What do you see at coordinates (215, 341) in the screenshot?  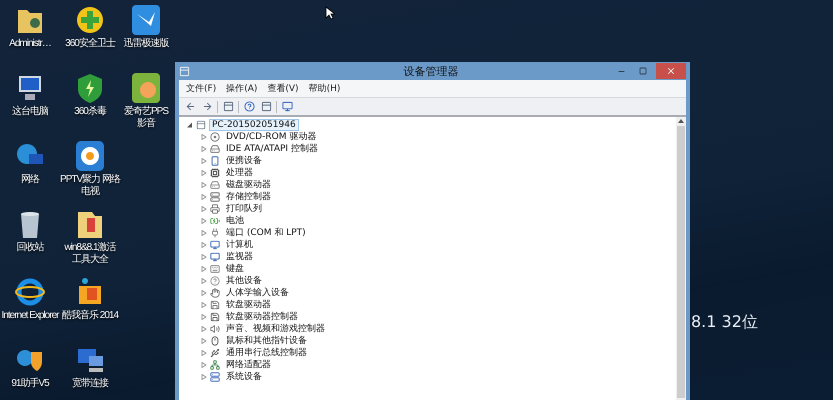 I see `mouse-icon` at bounding box center [215, 341].